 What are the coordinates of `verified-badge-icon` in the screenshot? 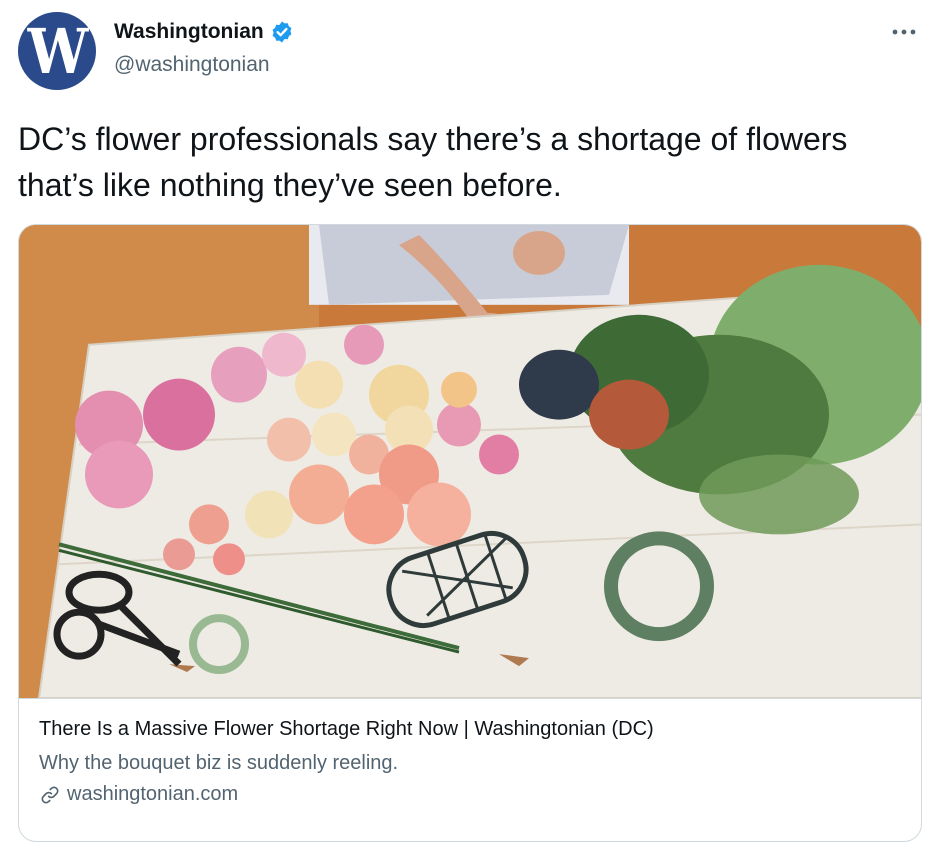 It's located at (282, 32).